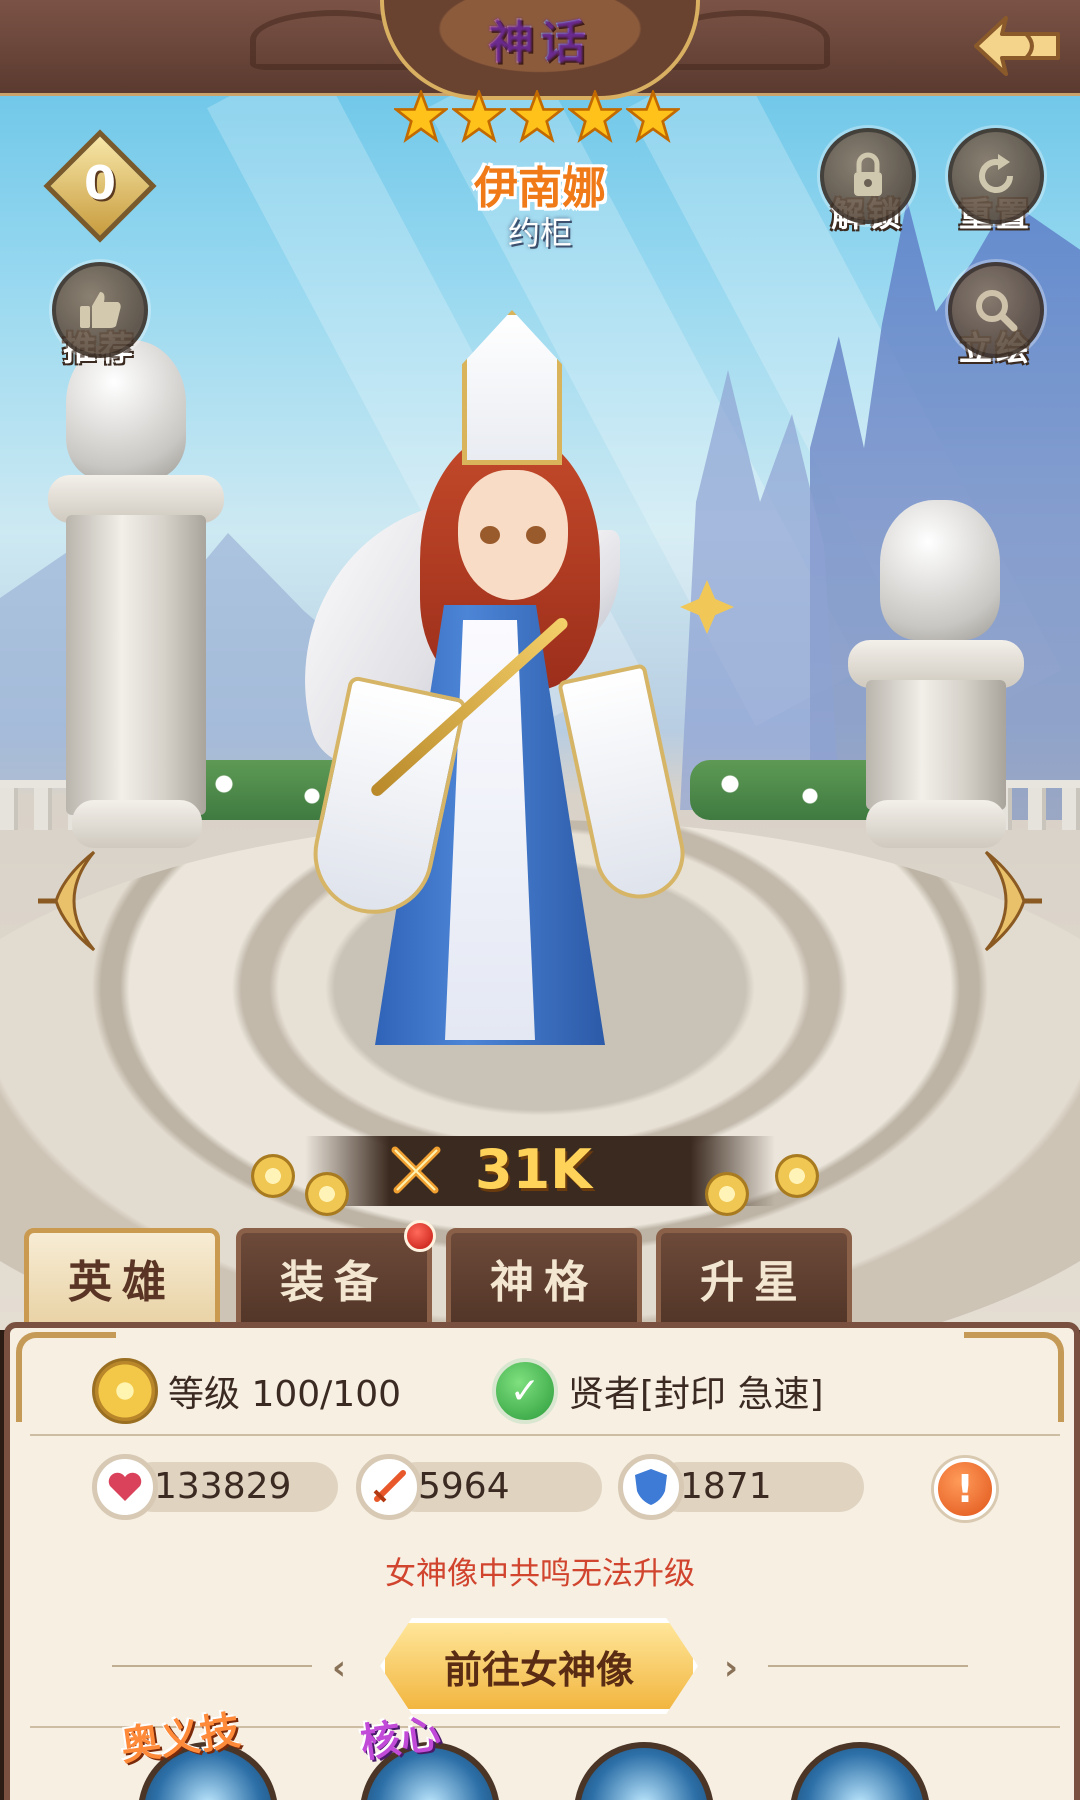  What do you see at coordinates (512, 387) in the screenshot?
I see `hero-mitre-crown` at bounding box center [512, 387].